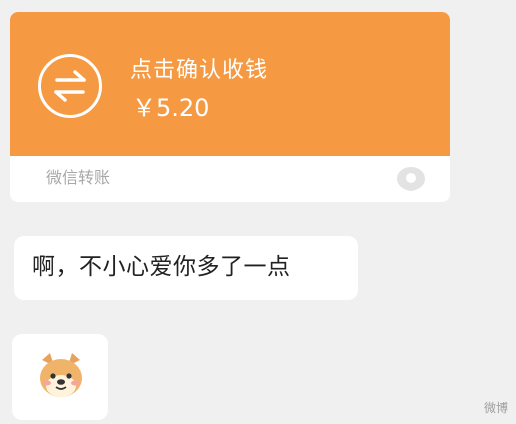 The image size is (516, 424). Describe the element at coordinates (199, 70) in the screenshot. I see `transfer-title: 点击确认收钱` at that location.